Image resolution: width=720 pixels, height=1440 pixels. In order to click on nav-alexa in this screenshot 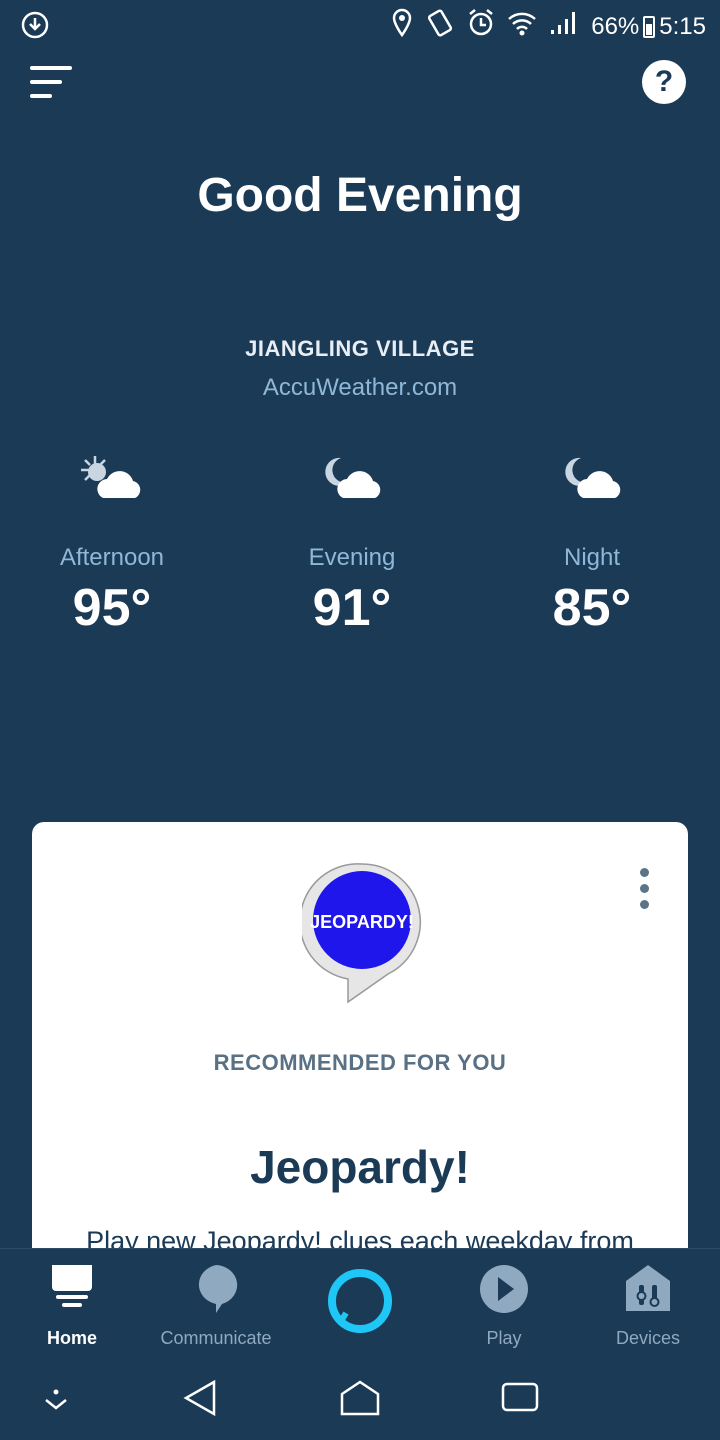, I will do `click(360, 1303)`.